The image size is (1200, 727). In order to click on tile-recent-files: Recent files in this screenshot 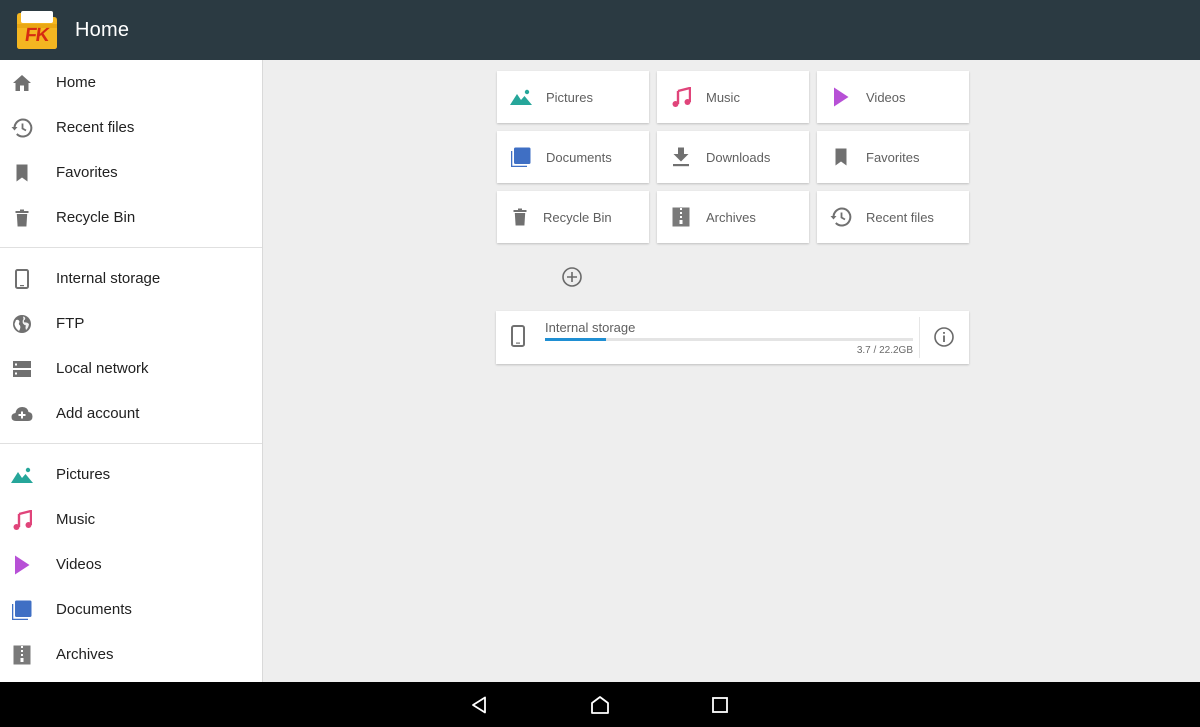, I will do `click(893, 217)`.